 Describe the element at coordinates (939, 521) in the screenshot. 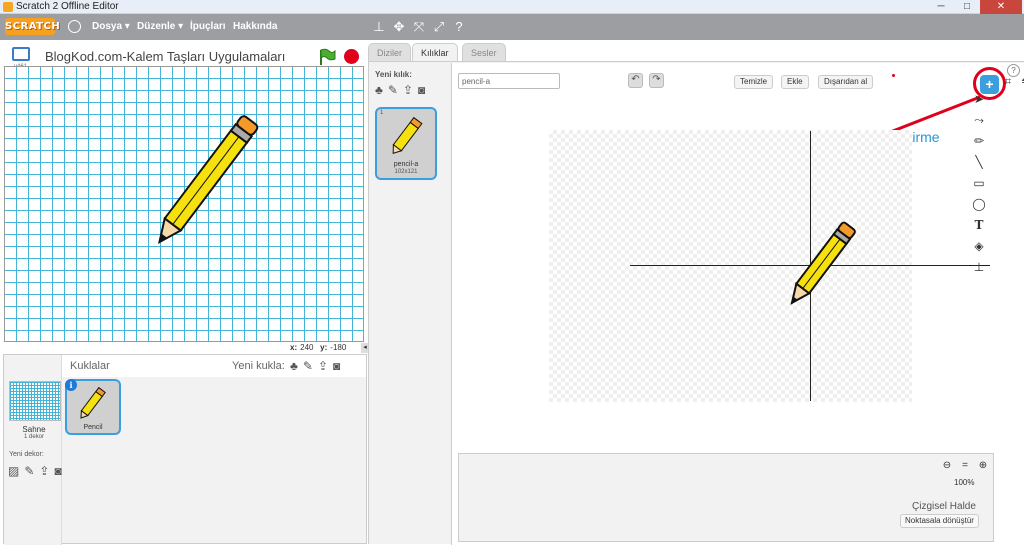

I see `convert-bitmap-button: Noktasala dönüştür` at that location.